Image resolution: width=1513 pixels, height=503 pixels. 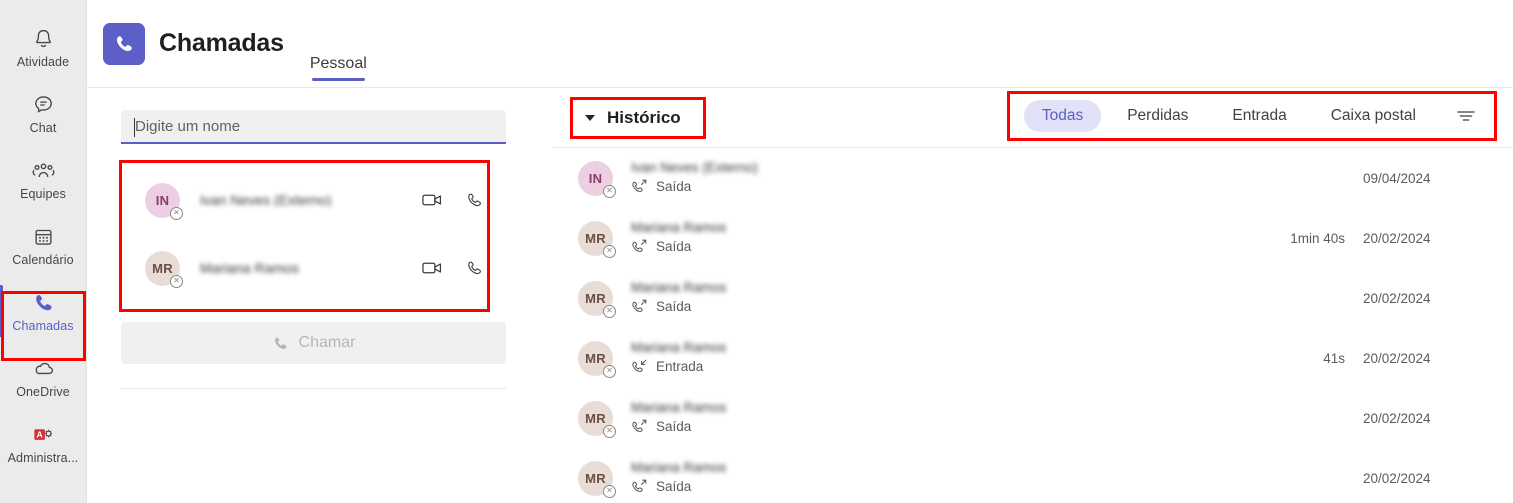 I want to click on call-direction-label: Entrada, so click(x=680, y=366).